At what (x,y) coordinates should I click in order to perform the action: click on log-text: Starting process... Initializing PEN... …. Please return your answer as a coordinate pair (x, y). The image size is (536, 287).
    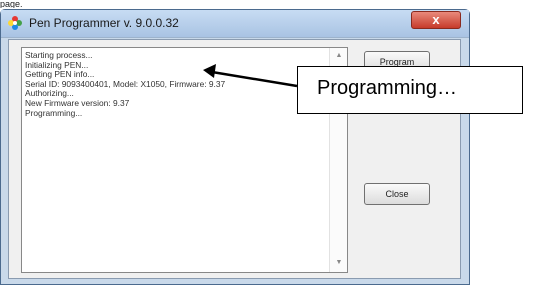
    Looking at the image, I should click on (175, 84).